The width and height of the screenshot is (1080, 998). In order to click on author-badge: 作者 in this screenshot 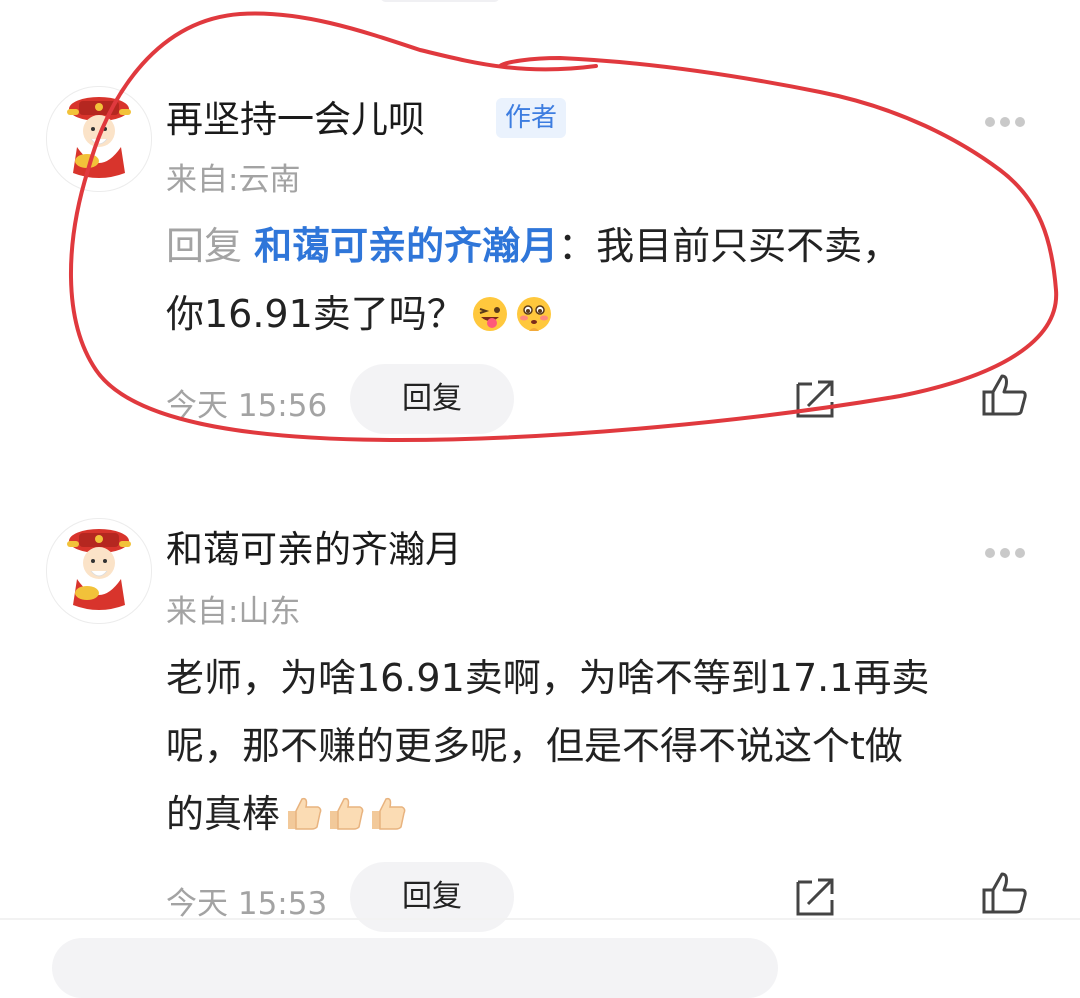, I will do `click(531, 118)`.